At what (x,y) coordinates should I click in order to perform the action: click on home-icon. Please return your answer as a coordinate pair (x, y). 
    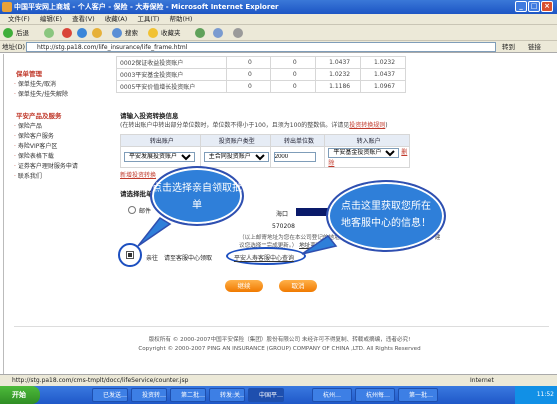
    Looking at the image, I should click on (97, 33).